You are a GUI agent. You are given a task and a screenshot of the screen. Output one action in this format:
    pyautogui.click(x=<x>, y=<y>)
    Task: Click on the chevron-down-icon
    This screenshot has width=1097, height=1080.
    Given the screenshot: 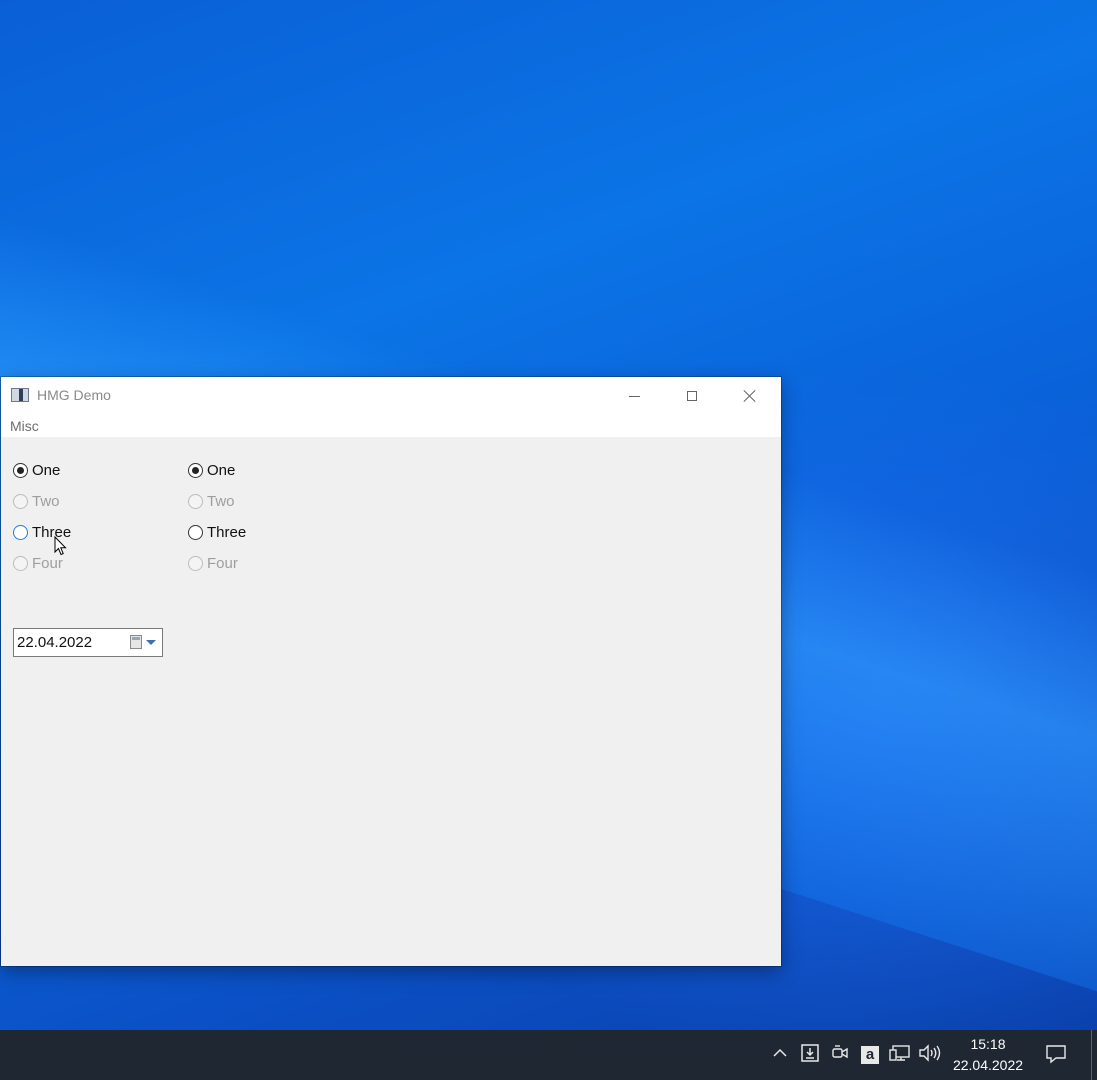 What is the action you would take?
    pyautogui.click(x=151, y=642)
    